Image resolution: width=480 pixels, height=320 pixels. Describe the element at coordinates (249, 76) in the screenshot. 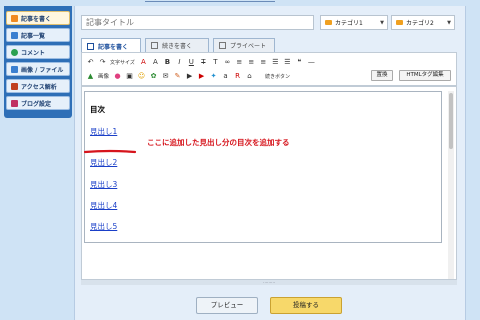

I see `map-icon: ⌂` at that location.